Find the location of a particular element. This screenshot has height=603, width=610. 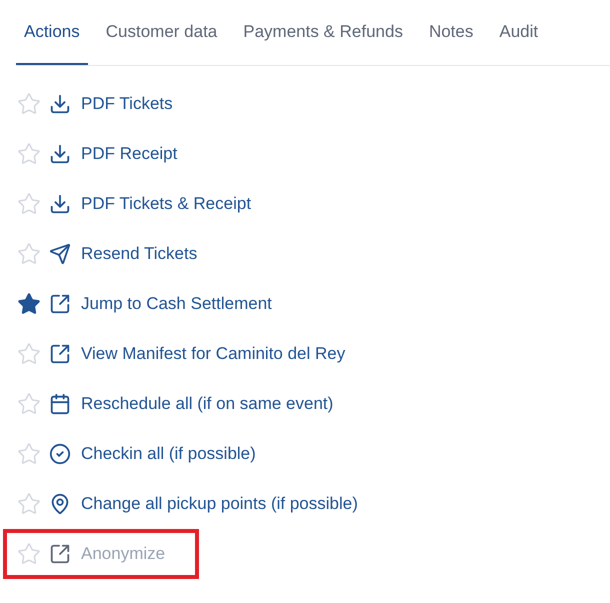

check-circle-icon is located at coordinates (60, 454).